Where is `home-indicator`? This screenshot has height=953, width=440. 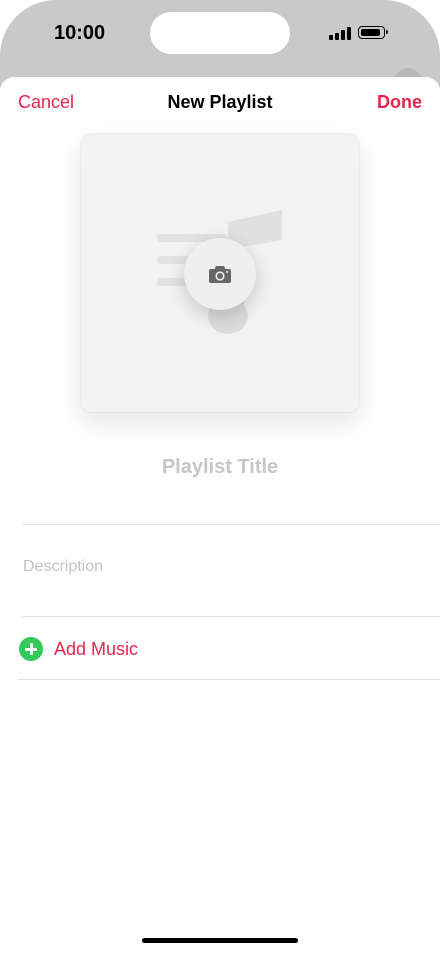 home-indicator is located at coordinates (220, 940).